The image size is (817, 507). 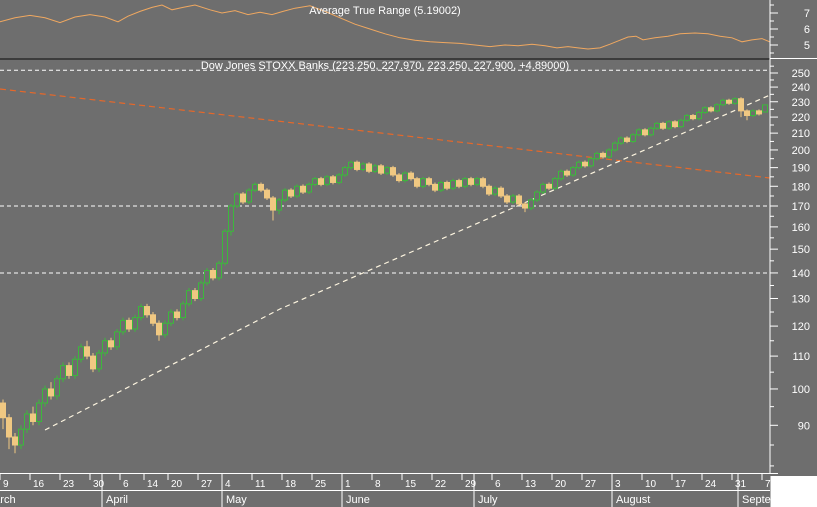 What do you see at coordinates (6, 484) in the screenshot?
I see `week-label: 9` at bounding box center [6, 484].